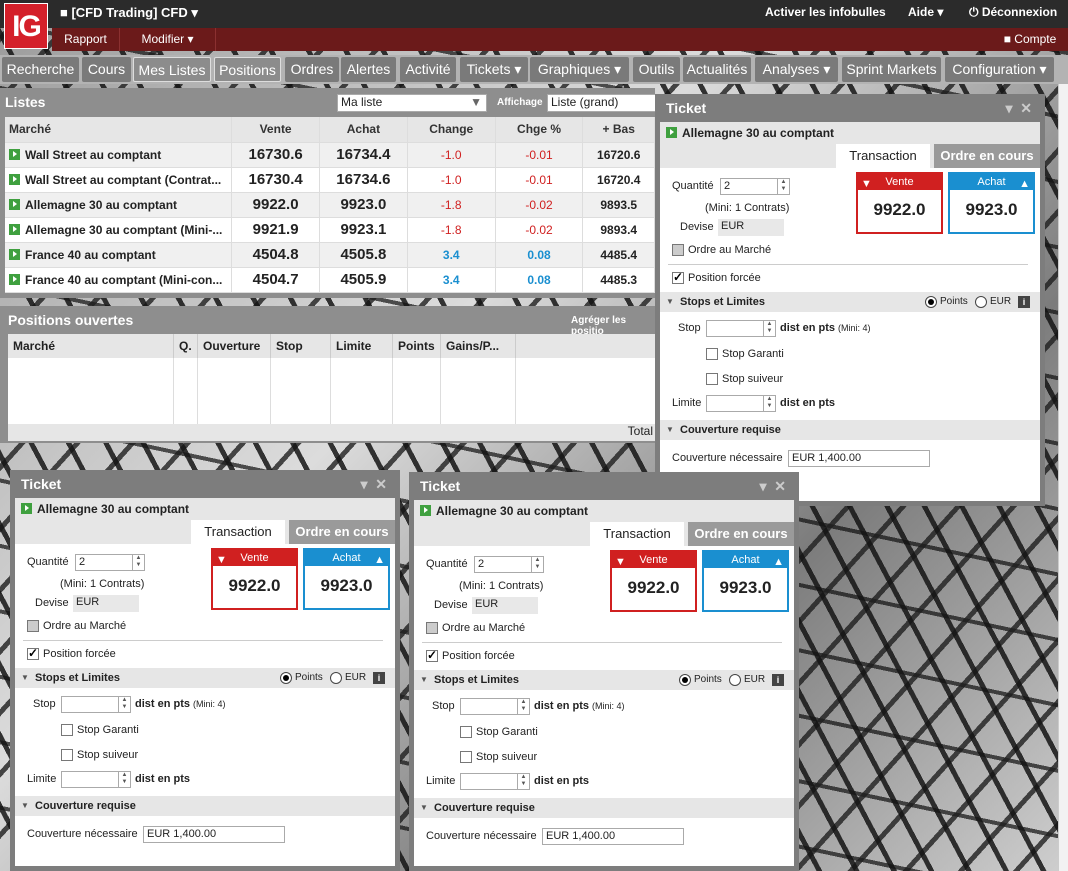  What do you see at coordinates (712, 379) in the screenshot?
I see `stop-suiveur-checkbox` at bounding box center [712, 379].